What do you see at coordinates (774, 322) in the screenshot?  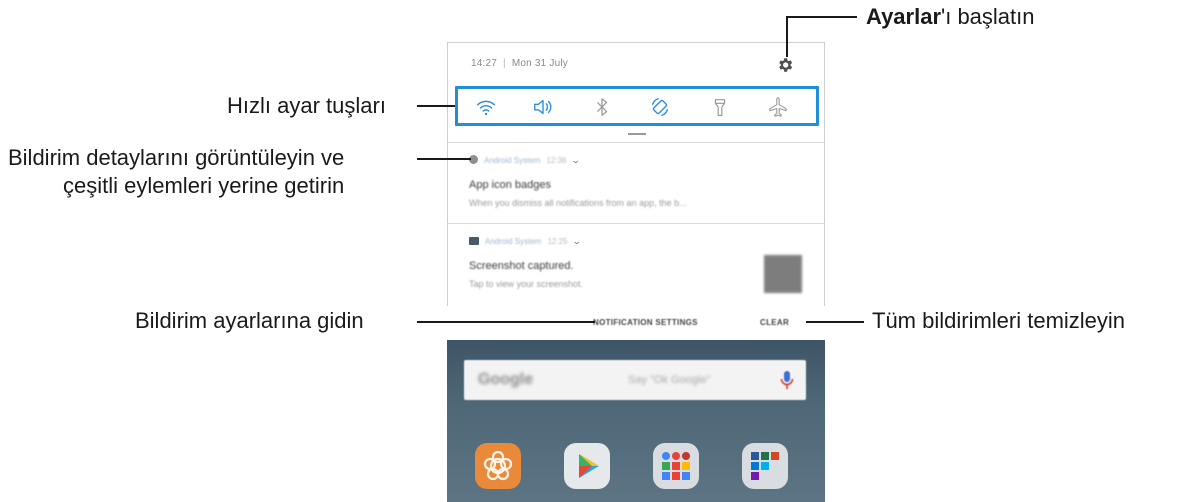 I see `clear-button: CLEAR` at bounding box center [774, 322].